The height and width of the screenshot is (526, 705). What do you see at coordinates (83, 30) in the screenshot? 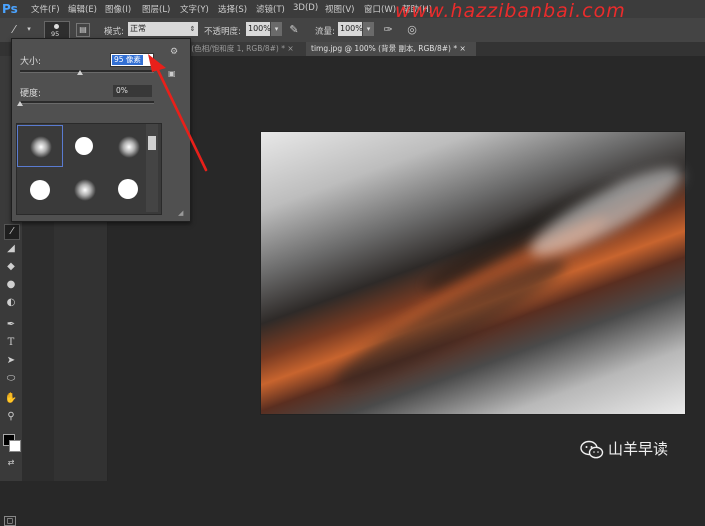
I see `brush-panel-toggle-icon: ▤` at bounding box center [83, 30].